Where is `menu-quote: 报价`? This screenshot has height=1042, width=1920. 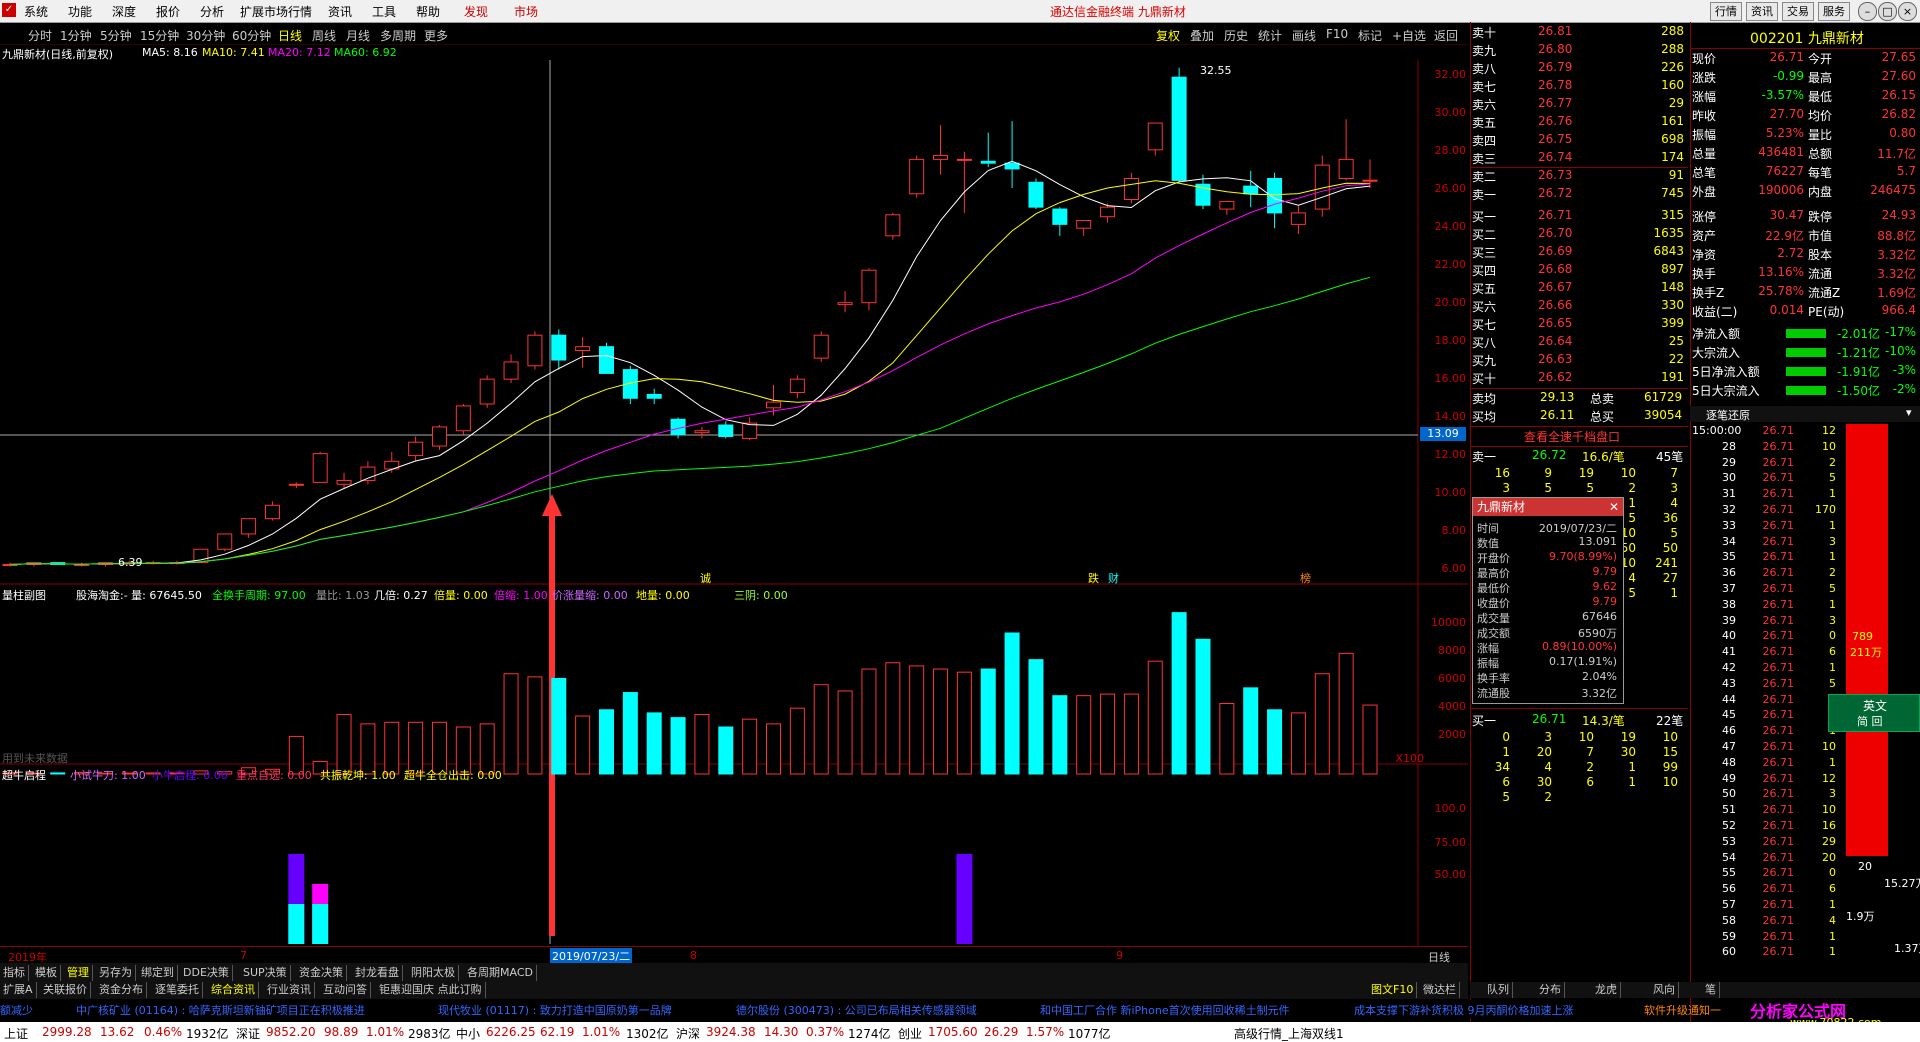 menu-quote: 报价 is located at coordinates (168, 11).